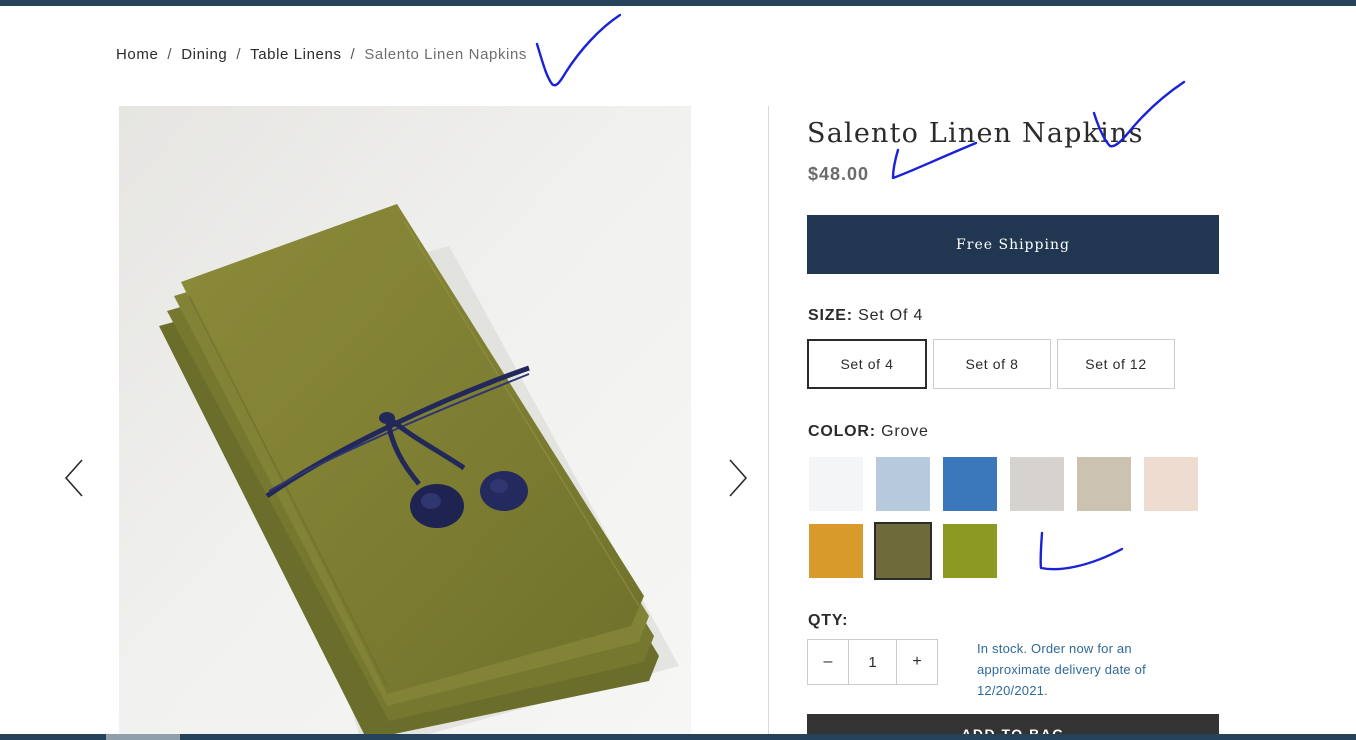 This screenshot has height=740, width=1356. Describe the element at coordinates (830, 315) in the screenshot. I see `size-label-title: SIZE:` at that location.